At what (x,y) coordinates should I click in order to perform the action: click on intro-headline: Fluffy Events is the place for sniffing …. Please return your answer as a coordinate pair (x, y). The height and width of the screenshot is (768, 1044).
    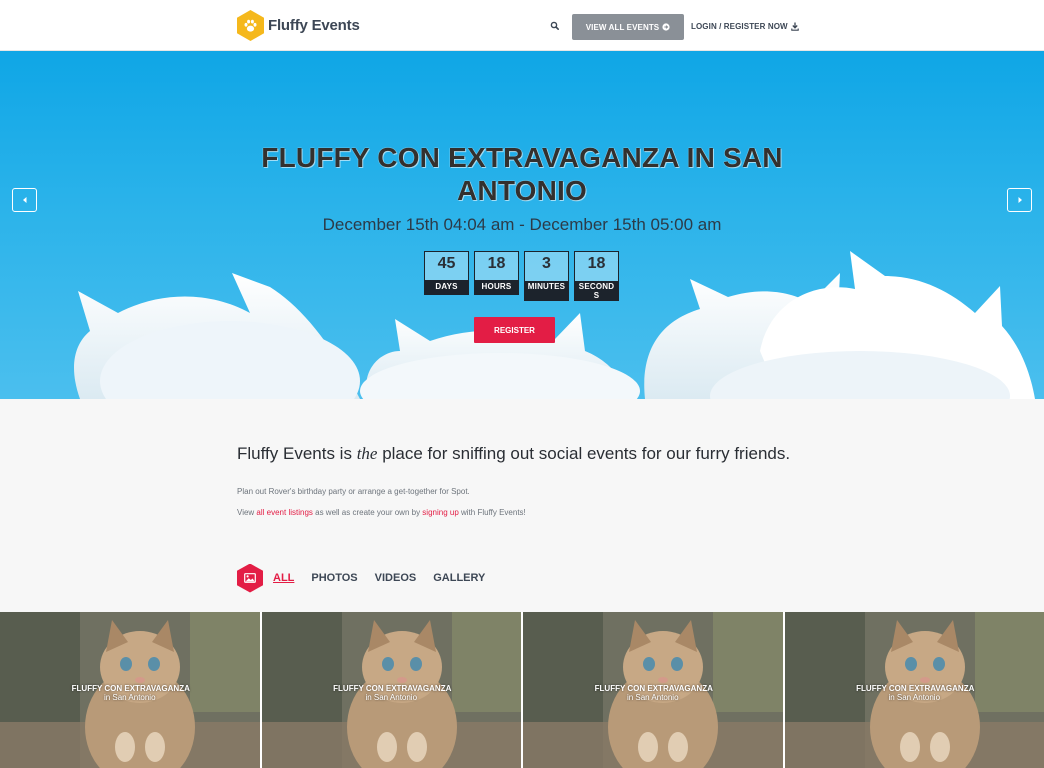
    Looking at the image, I should click on (522, 453).